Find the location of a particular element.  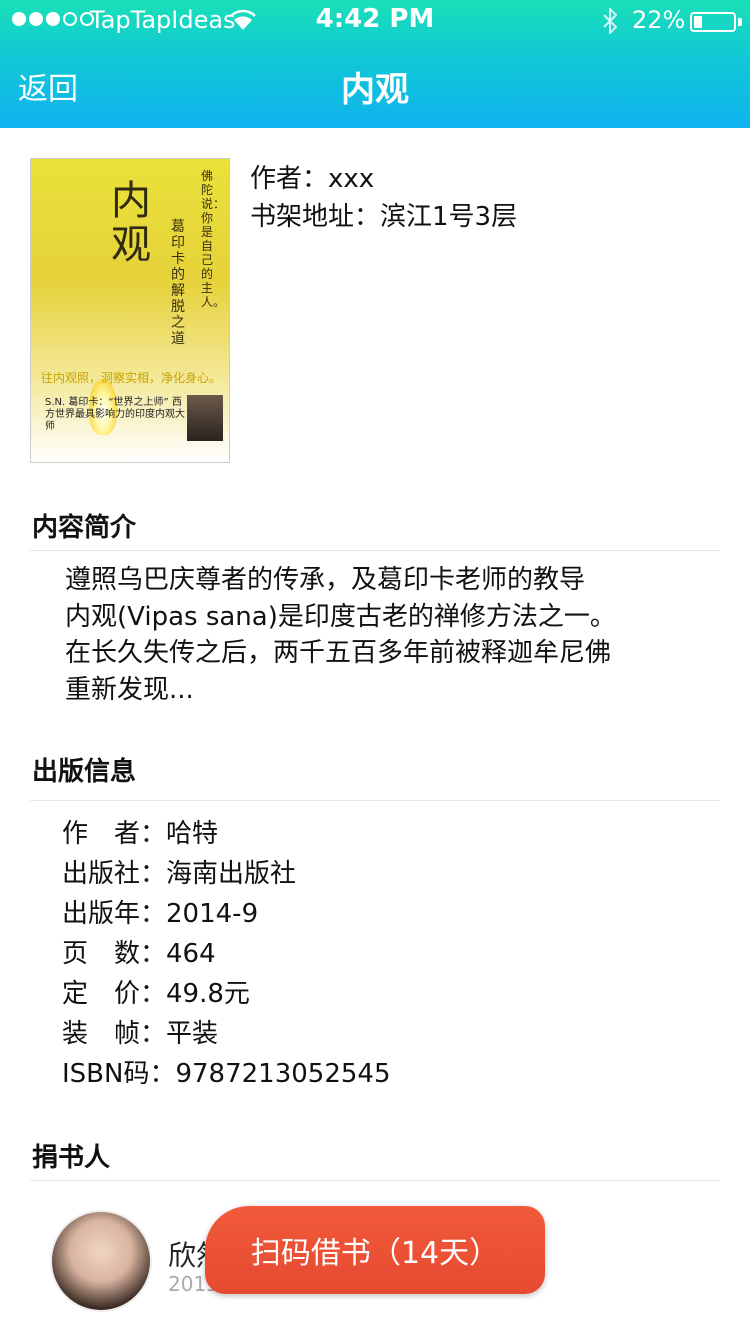

pub-row-isbn: ISBN码：9787213052545 is located at coordinates (226, 1074).